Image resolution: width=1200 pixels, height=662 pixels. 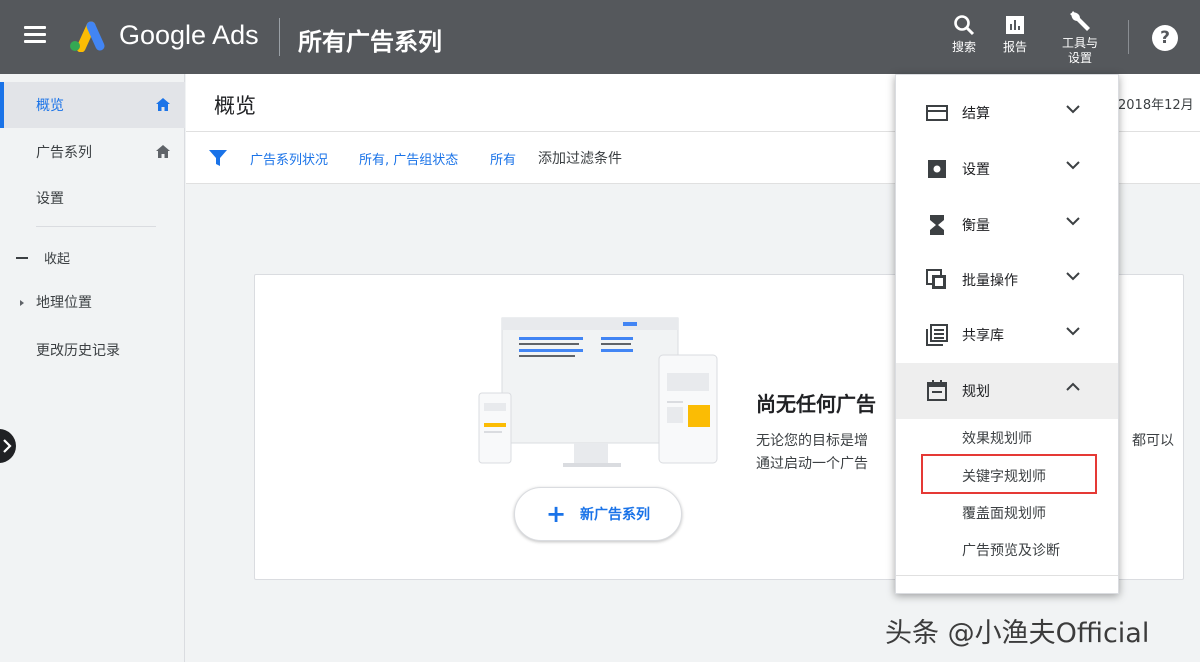 What do you see at coordinates (937, 169) in the screenshot?
I see `settings-box-icon` at bounding box center [937, 169].